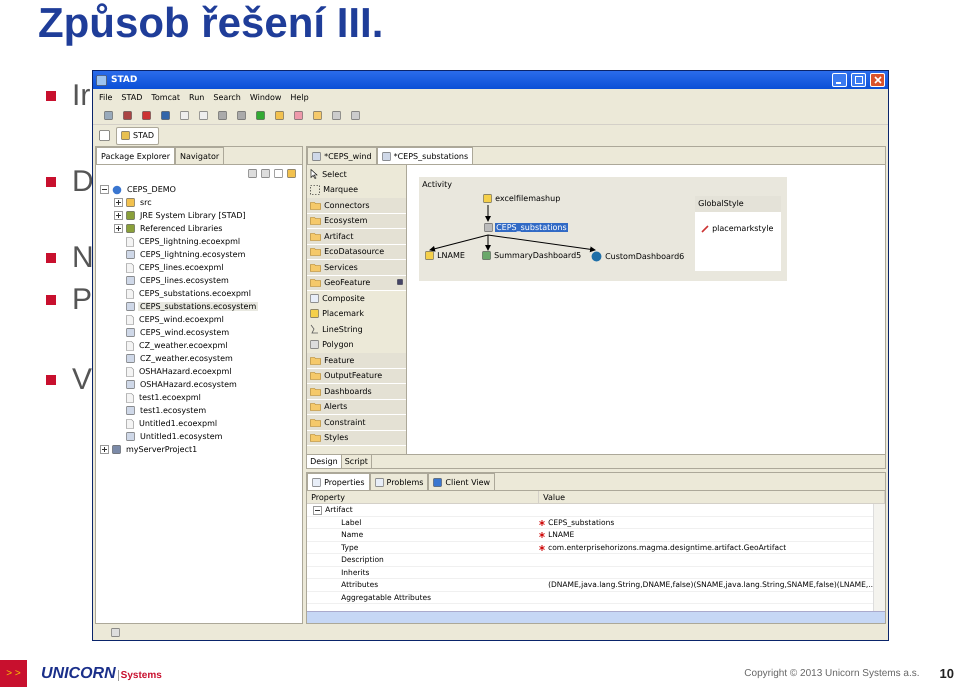 This screenshot has width=960, height=687. What do you see at coordinates (82, 300) in the screenshot?
I see `bullet-text: P` at bounding box center [82, 300].